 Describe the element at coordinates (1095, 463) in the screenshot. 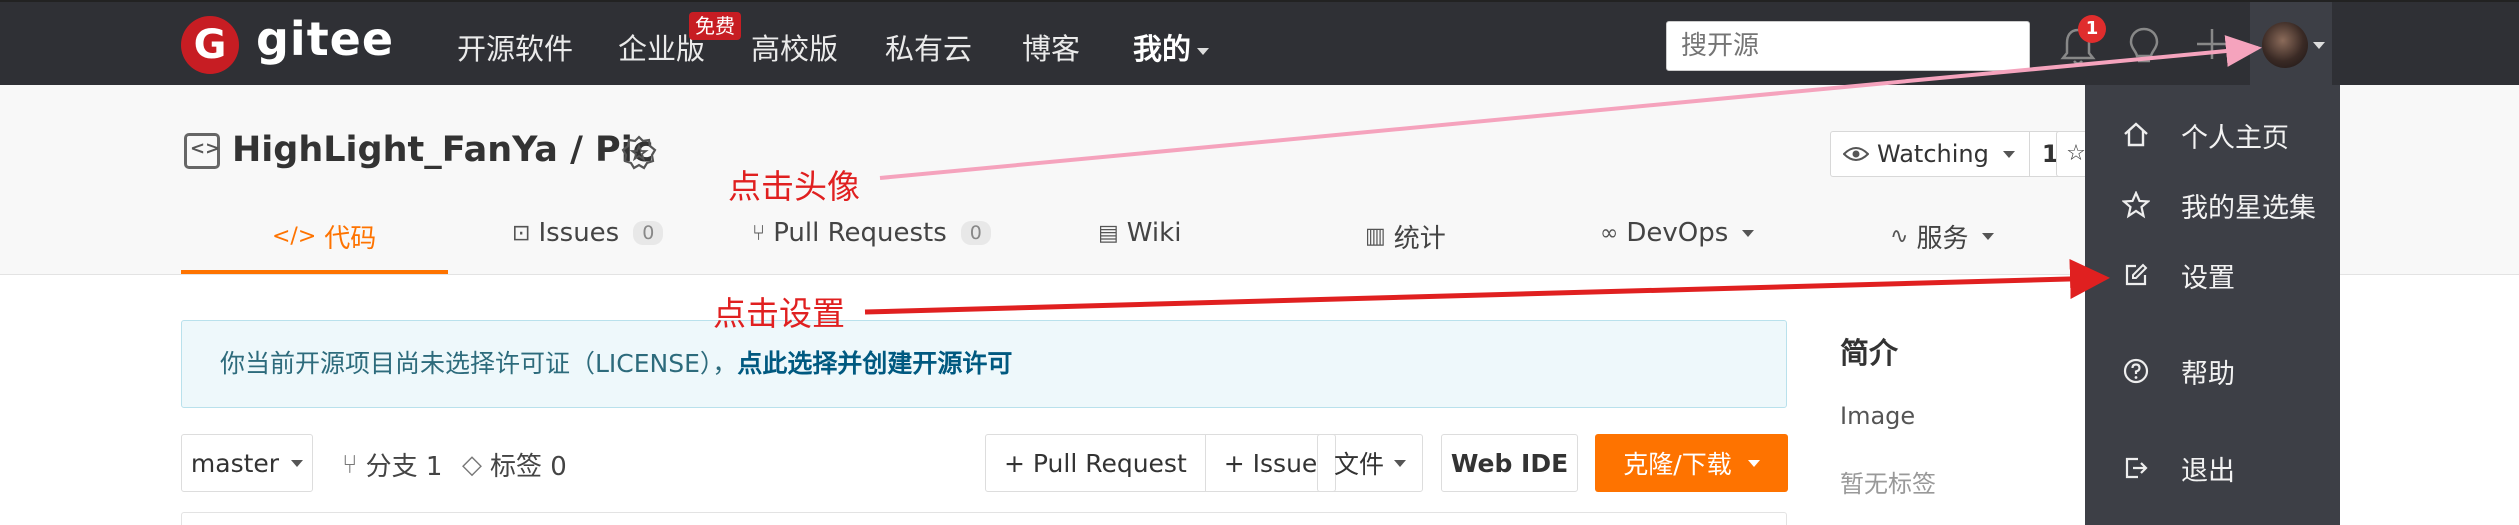

I see `new-pull-request-button: + Pull Request` at that location.